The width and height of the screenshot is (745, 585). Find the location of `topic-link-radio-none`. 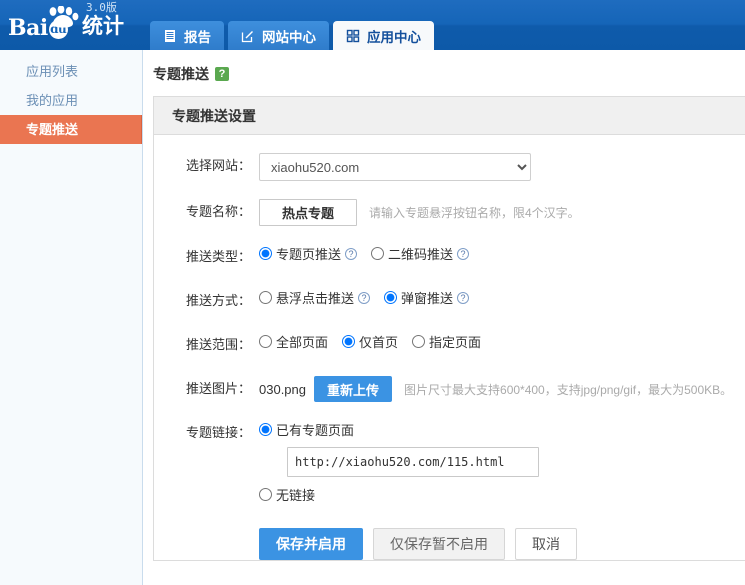

topic-link-radio-none is located at coordinates (265, 494).